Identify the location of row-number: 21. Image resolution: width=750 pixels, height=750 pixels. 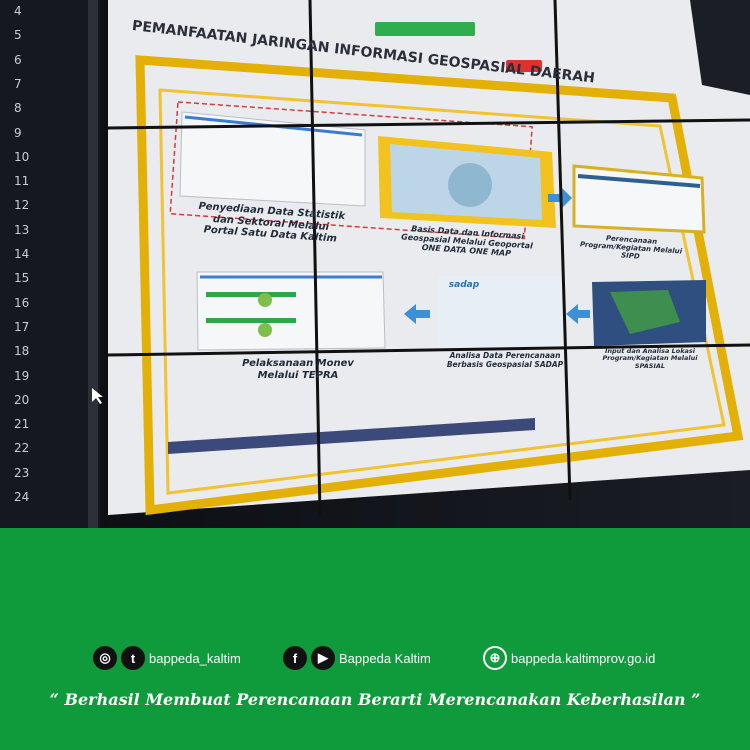
(22, 424).